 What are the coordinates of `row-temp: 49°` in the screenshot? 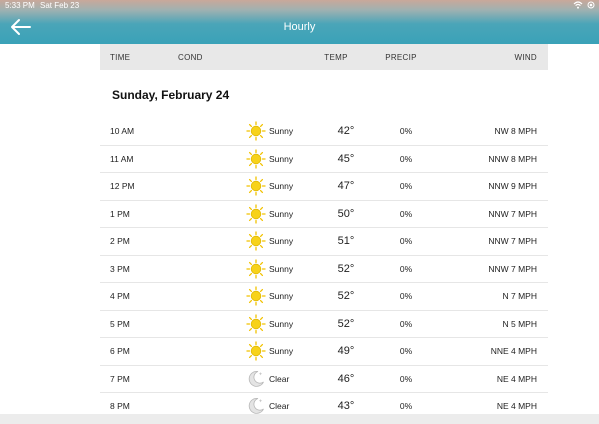 It's located at (346, 351).